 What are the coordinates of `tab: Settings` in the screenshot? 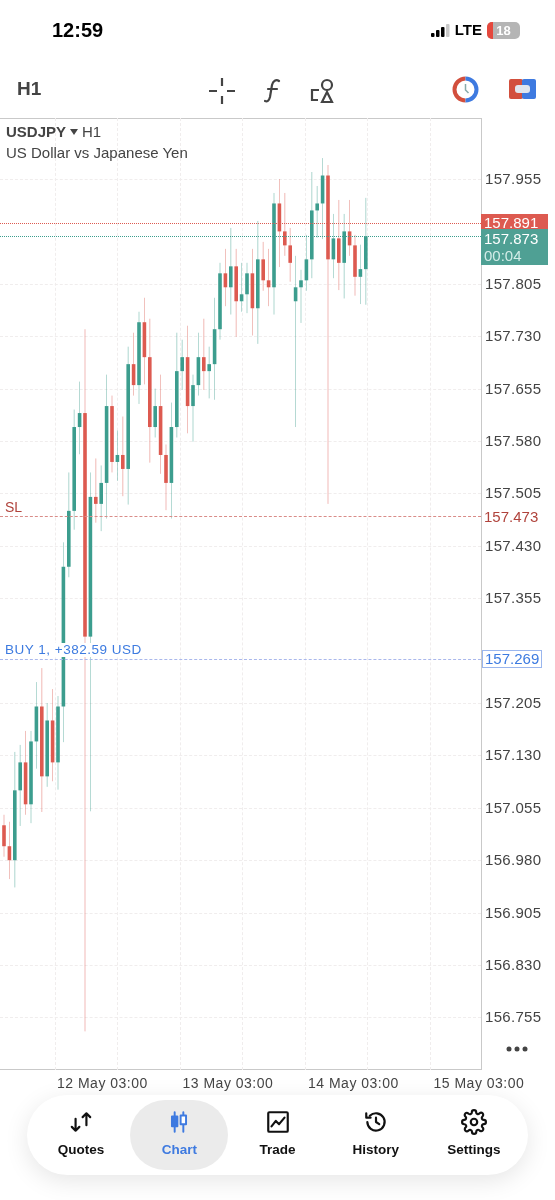 It's located at (473, 1135).